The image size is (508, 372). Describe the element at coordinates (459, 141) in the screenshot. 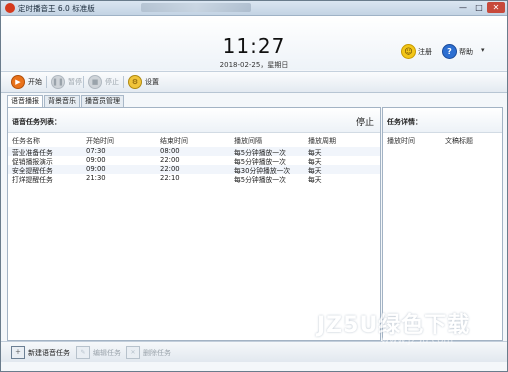

I see `column-header: 文稿标题` at that location.